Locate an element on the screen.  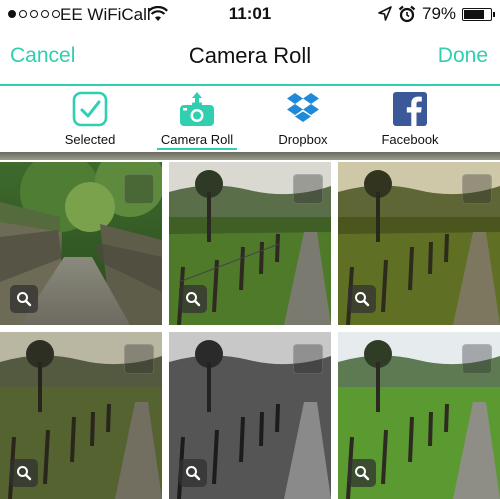
battery-icon is located at coordinates (478, 14).